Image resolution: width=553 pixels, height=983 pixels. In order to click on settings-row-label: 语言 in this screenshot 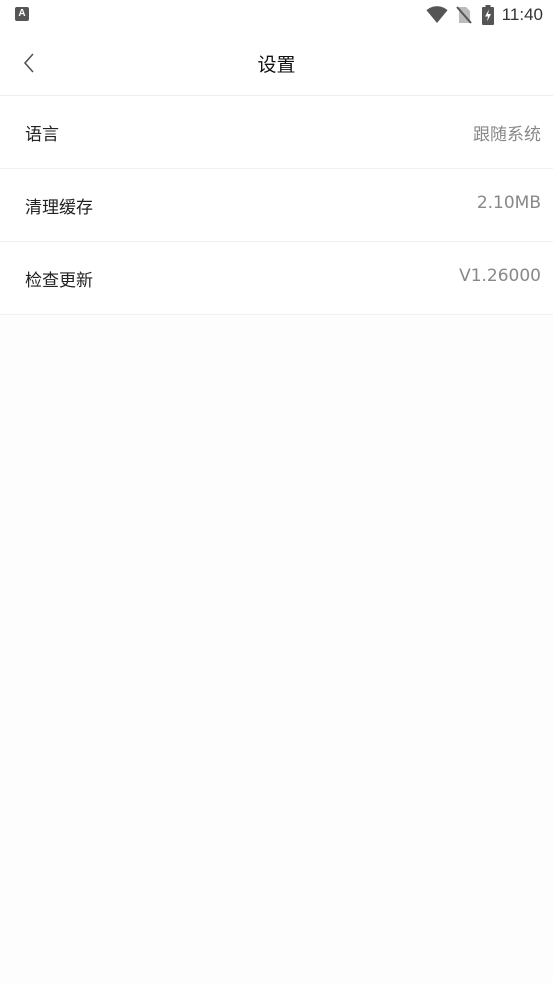, I will do `click(42, 135)`.